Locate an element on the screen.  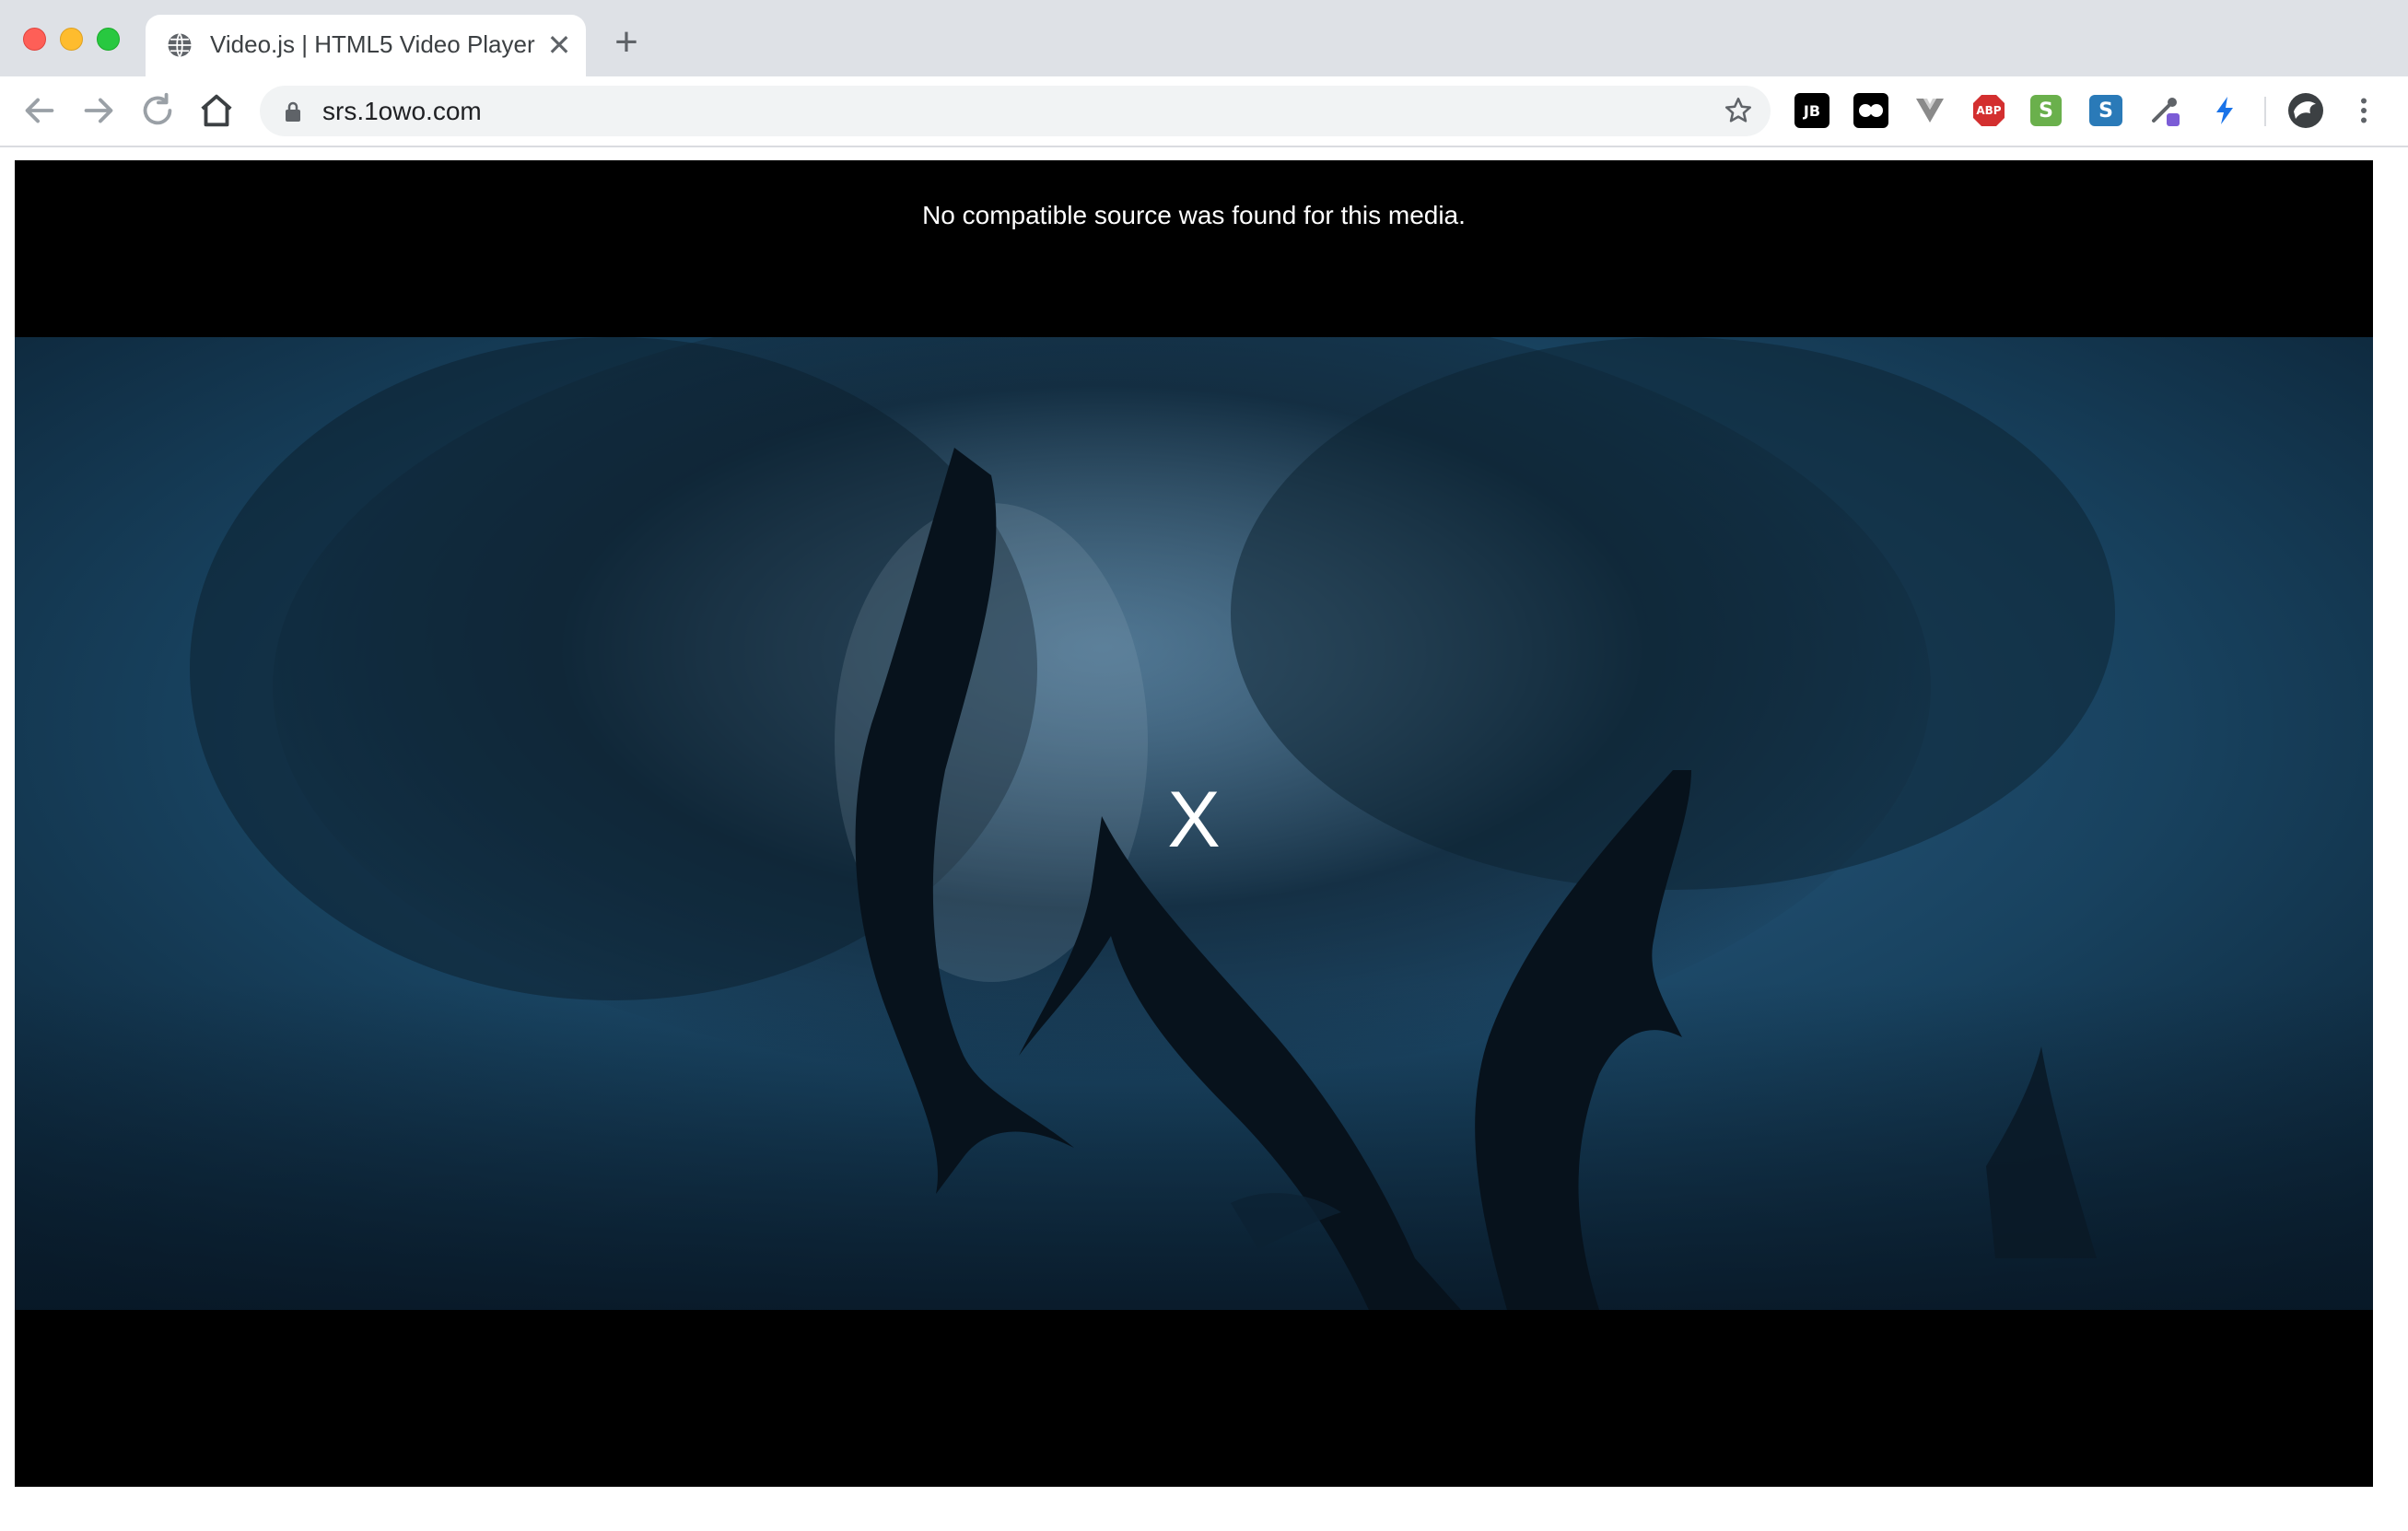
close-window-button is located at coordinates (35, 39).